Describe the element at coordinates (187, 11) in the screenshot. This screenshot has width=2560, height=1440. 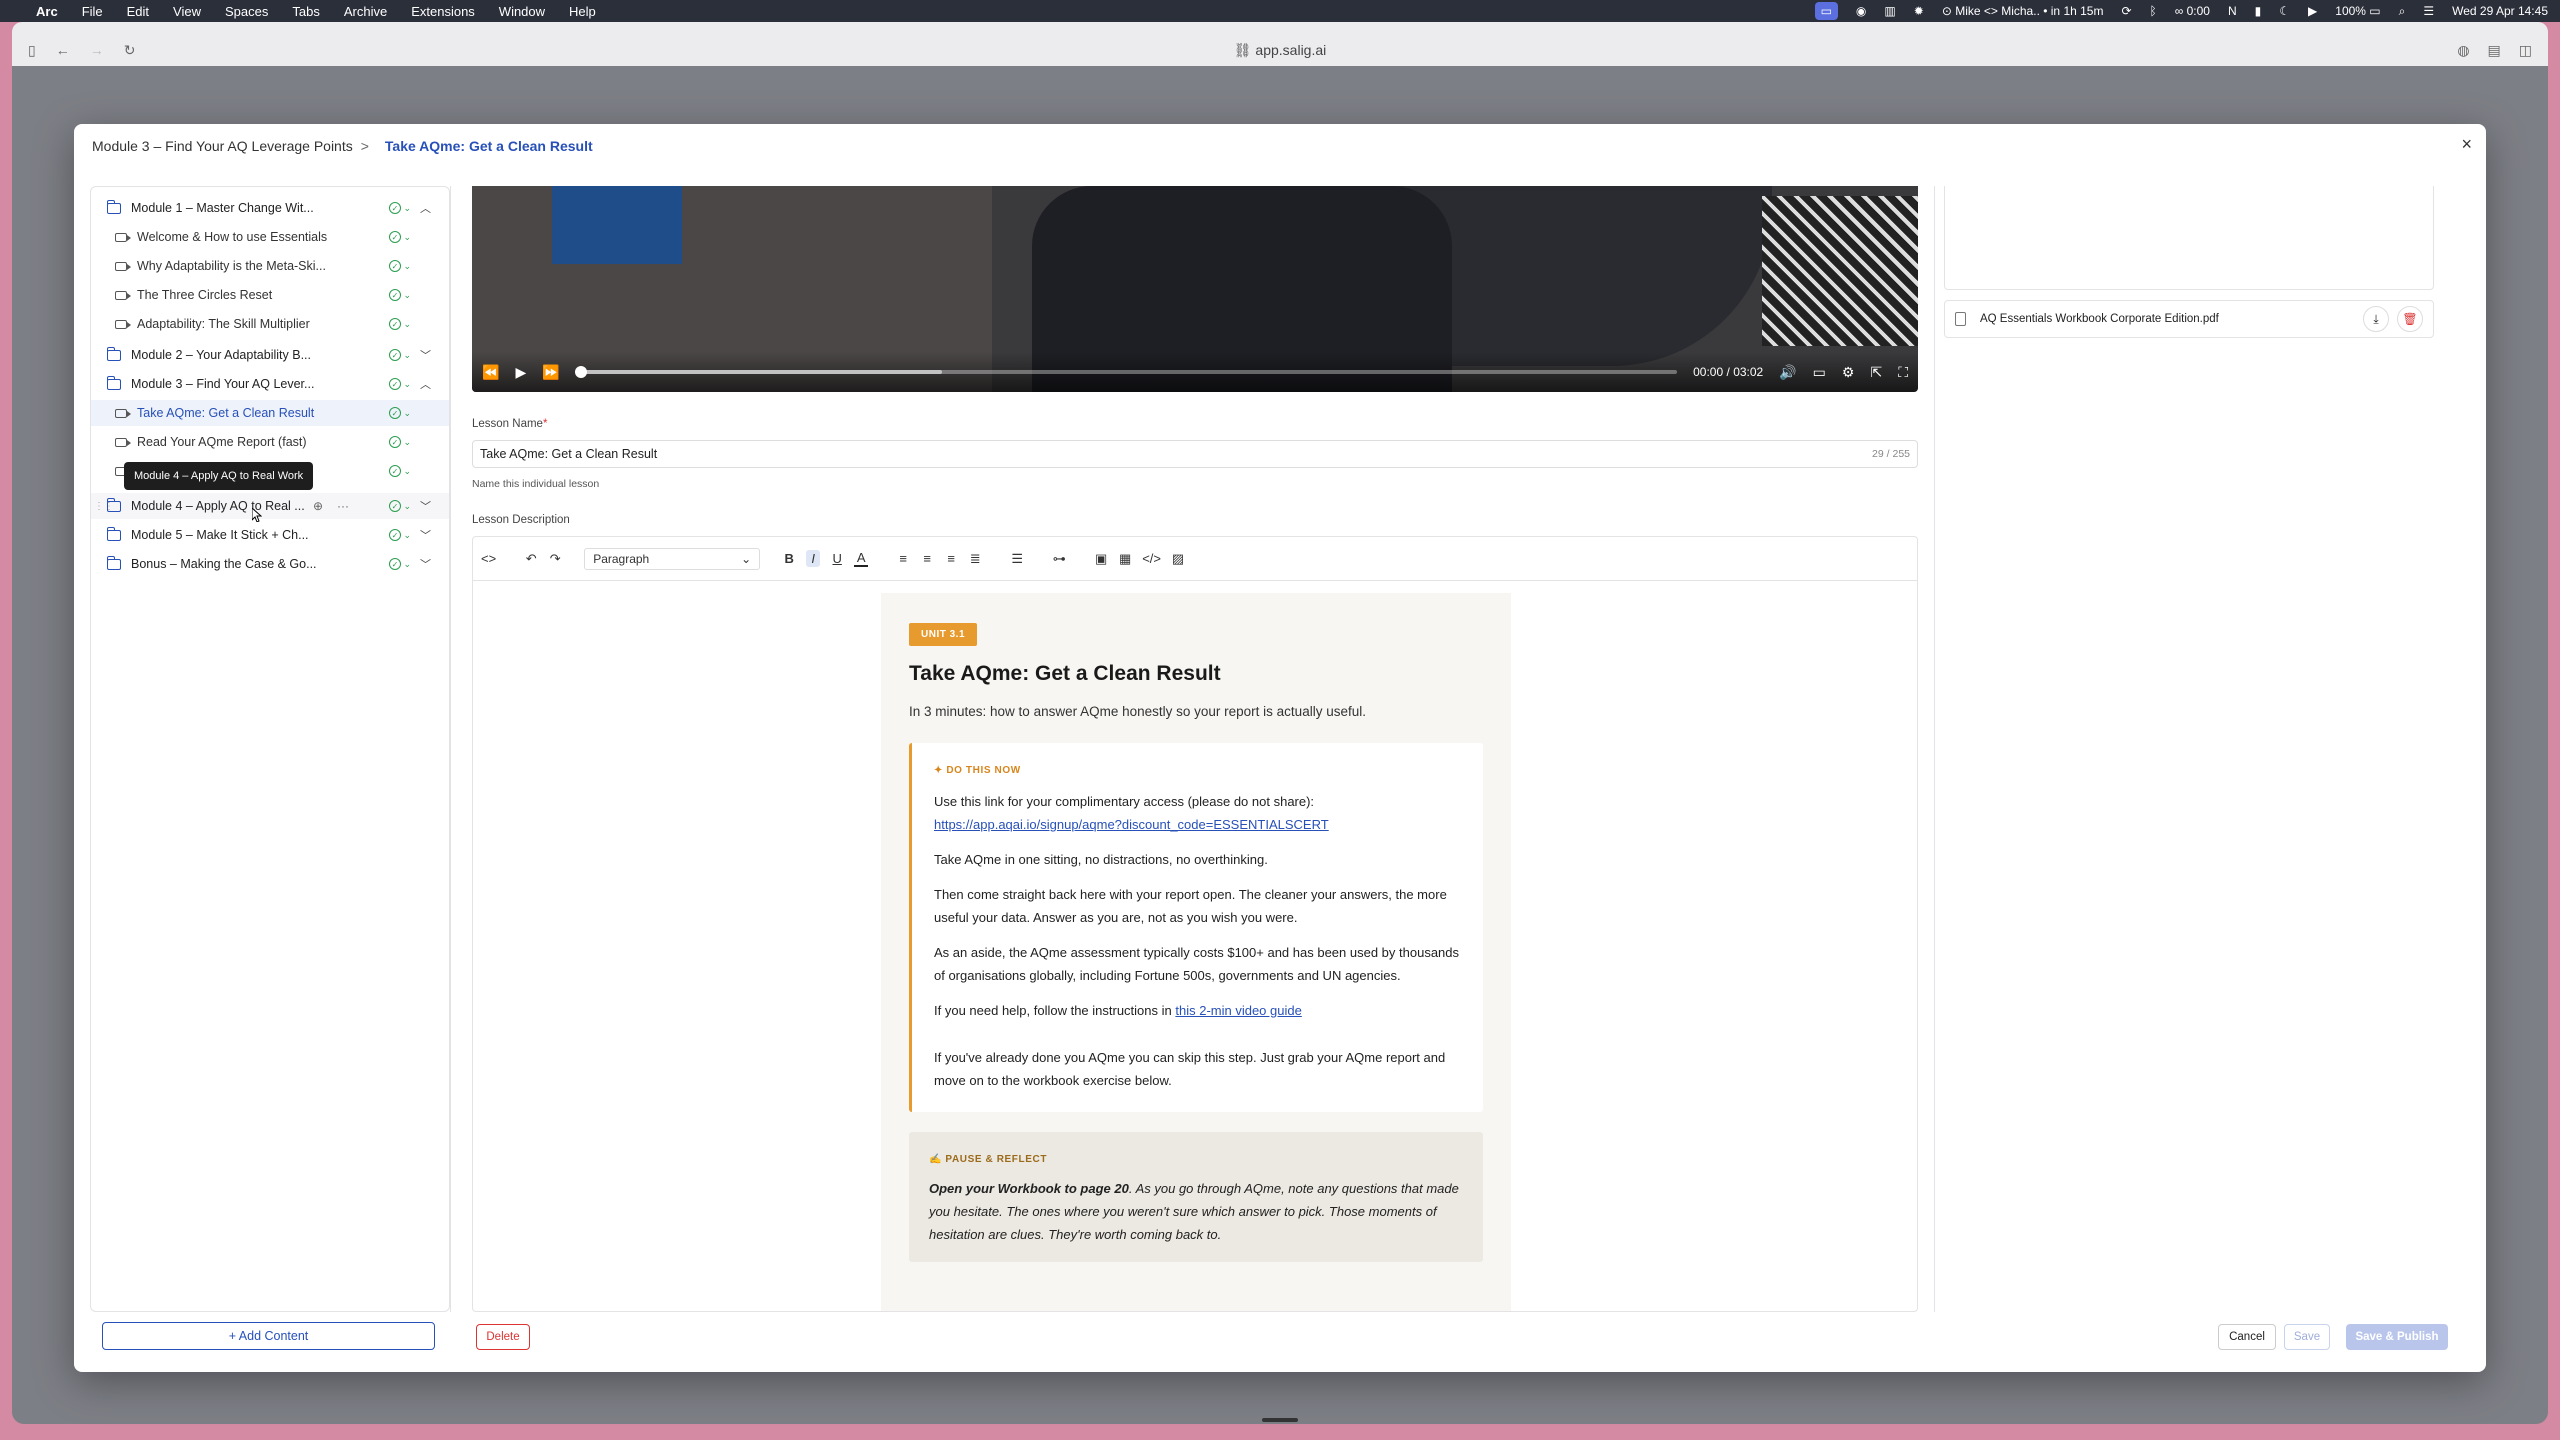
I see `menu-view: View` at that location.